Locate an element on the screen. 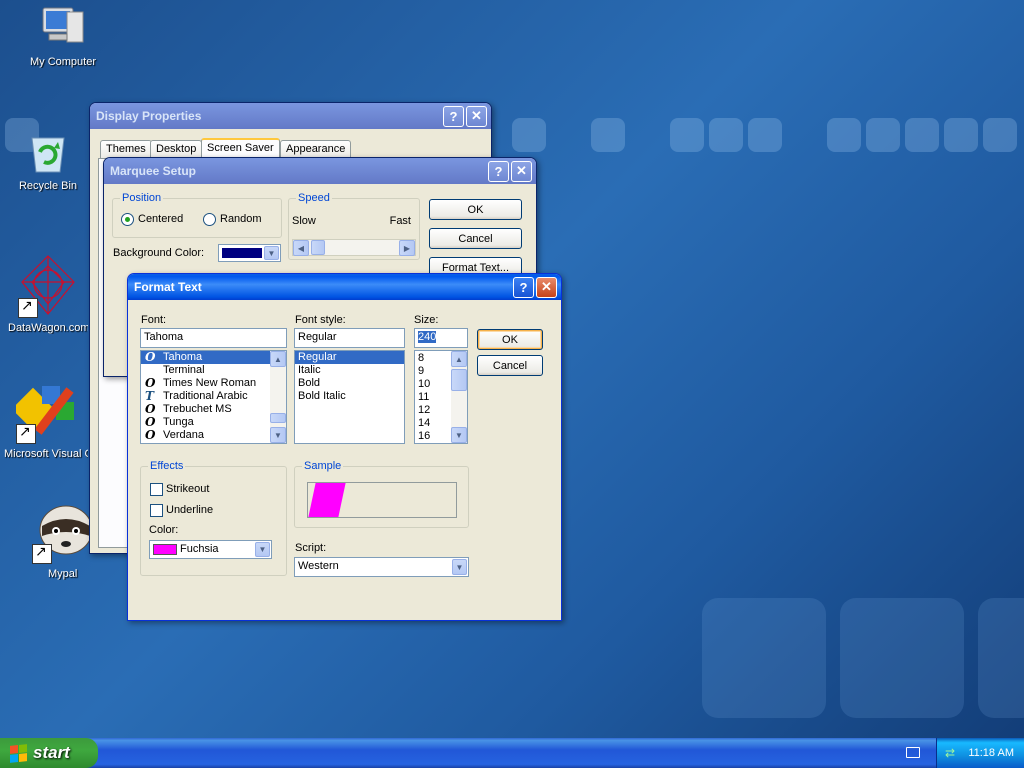  background-color-combo: ▼ is located at coordinates (249, 253).